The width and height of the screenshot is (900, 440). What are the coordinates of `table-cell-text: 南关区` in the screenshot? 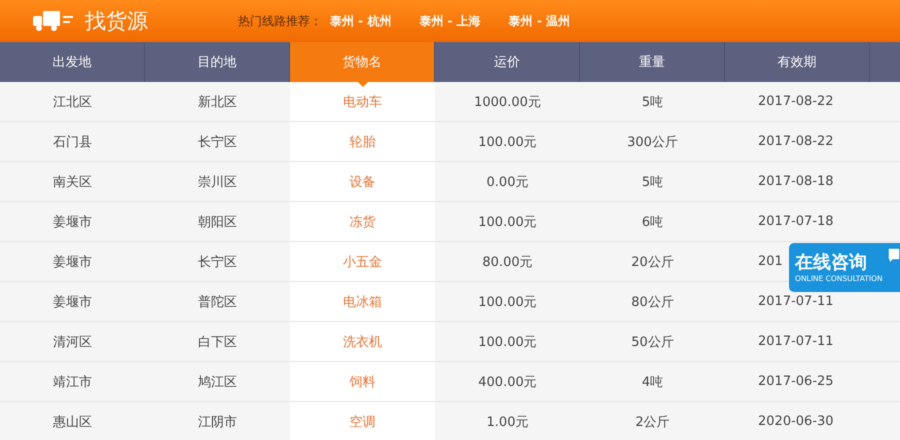 It's located at (72, 183).